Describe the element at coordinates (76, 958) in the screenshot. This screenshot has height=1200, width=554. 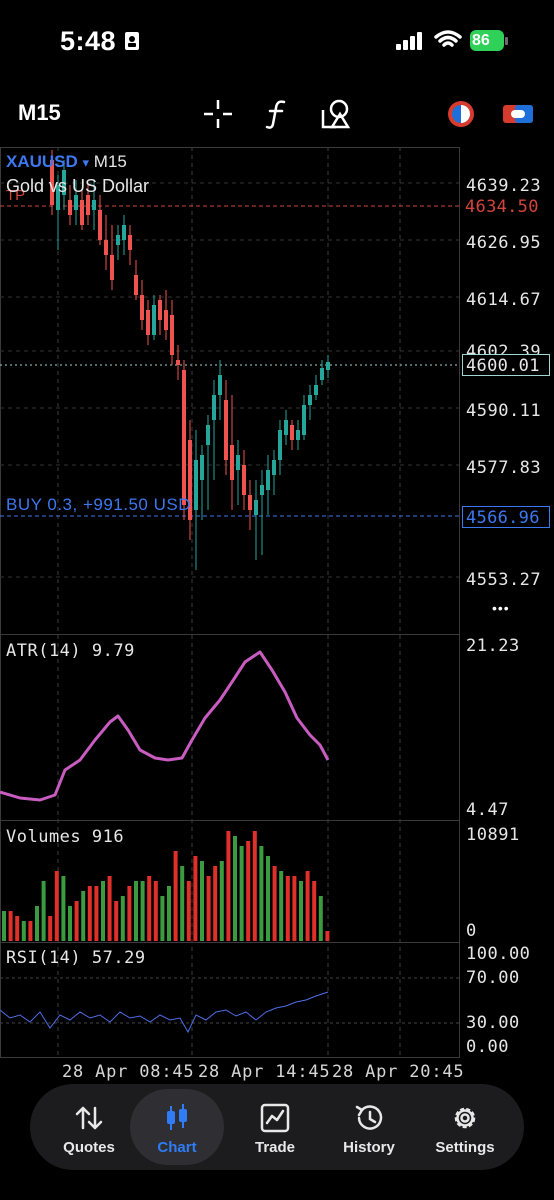
I see `rsi-title: RSI(14) 57.29` at that location.